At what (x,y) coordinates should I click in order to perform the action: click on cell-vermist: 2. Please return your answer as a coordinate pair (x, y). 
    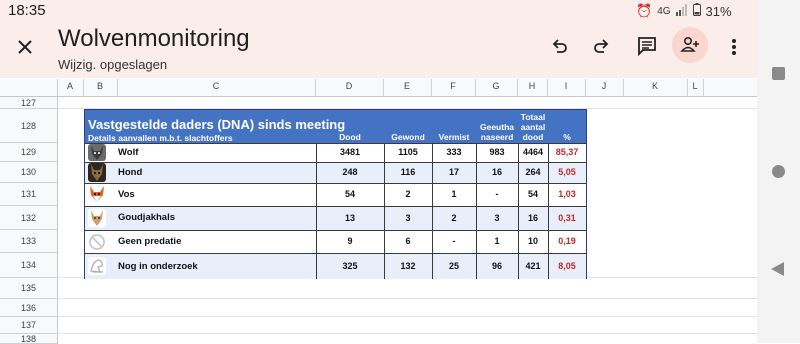
    Looking at the image, I should click on (454, 218).